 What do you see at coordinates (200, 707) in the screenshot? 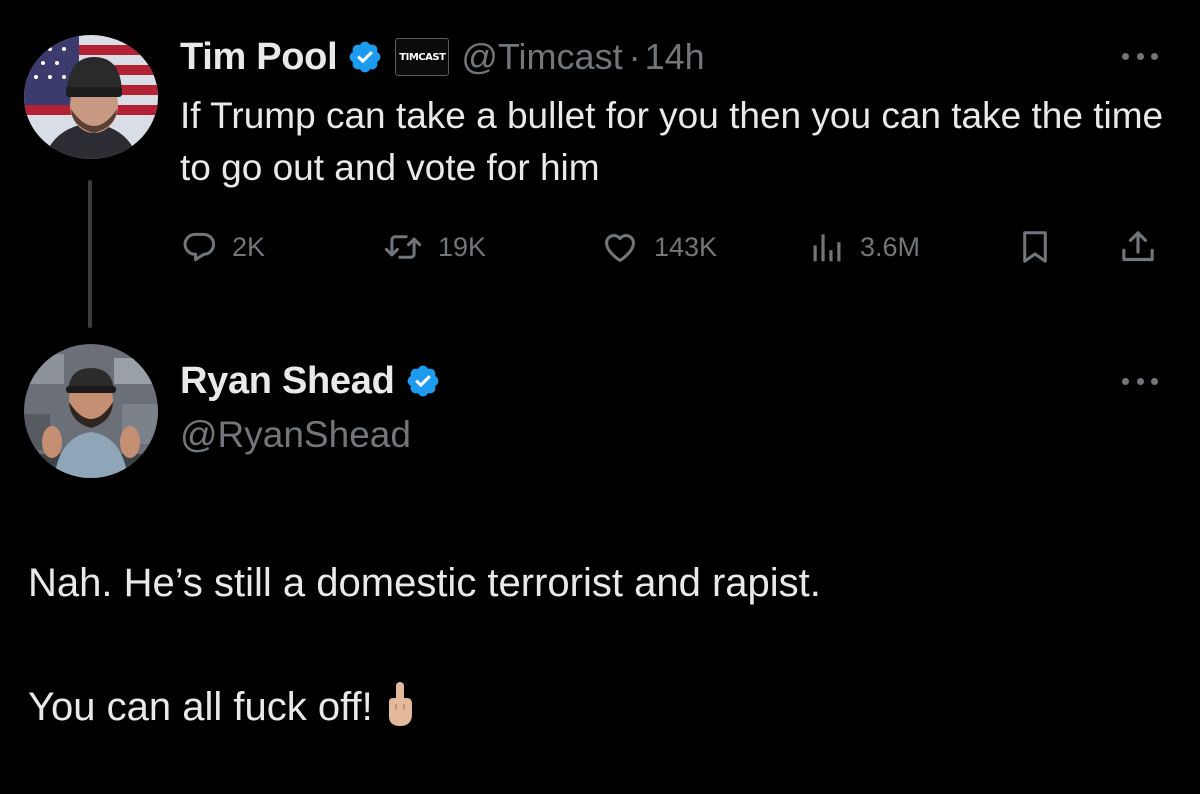
I see `reply-paragraph-2-text: You can all fuck off!` at bounding box center [200, 707].